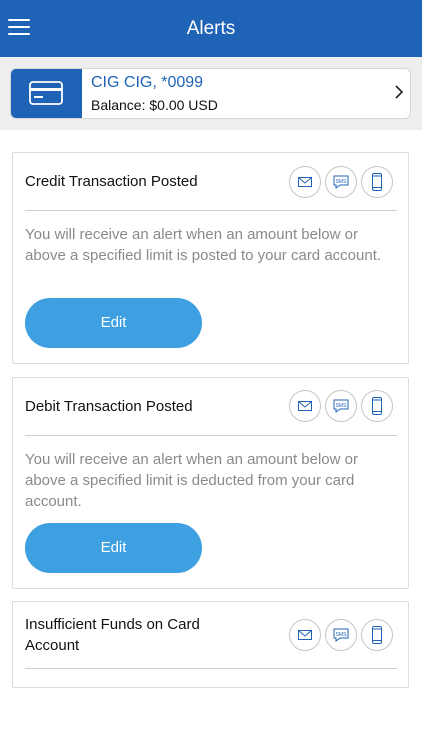 The height and width of the screenshot is (750, 422). I want to click on alert-title: Credit Transaction Posted, so click(111, 181).